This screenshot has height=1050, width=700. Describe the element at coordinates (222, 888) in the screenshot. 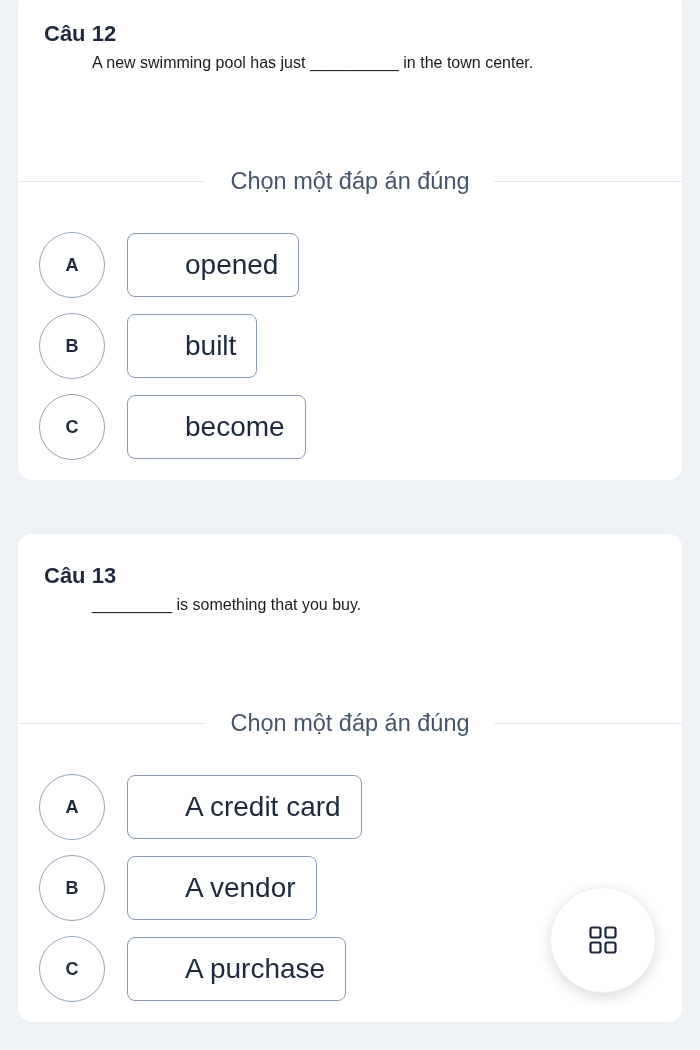

I see `answer-option: A vendor` at that location.